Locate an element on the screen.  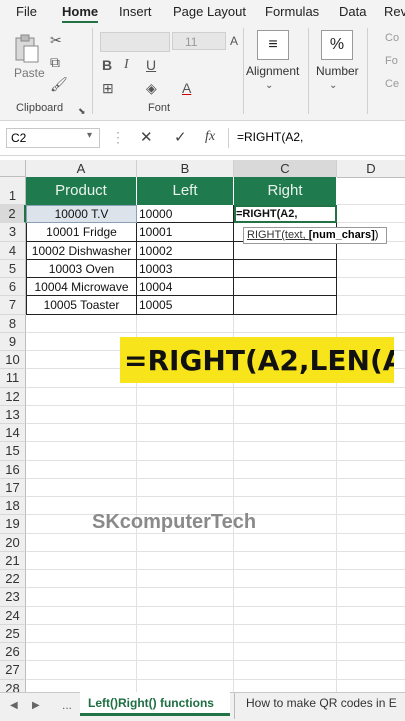
italic-icon: I is located at coordinates (126, 65).